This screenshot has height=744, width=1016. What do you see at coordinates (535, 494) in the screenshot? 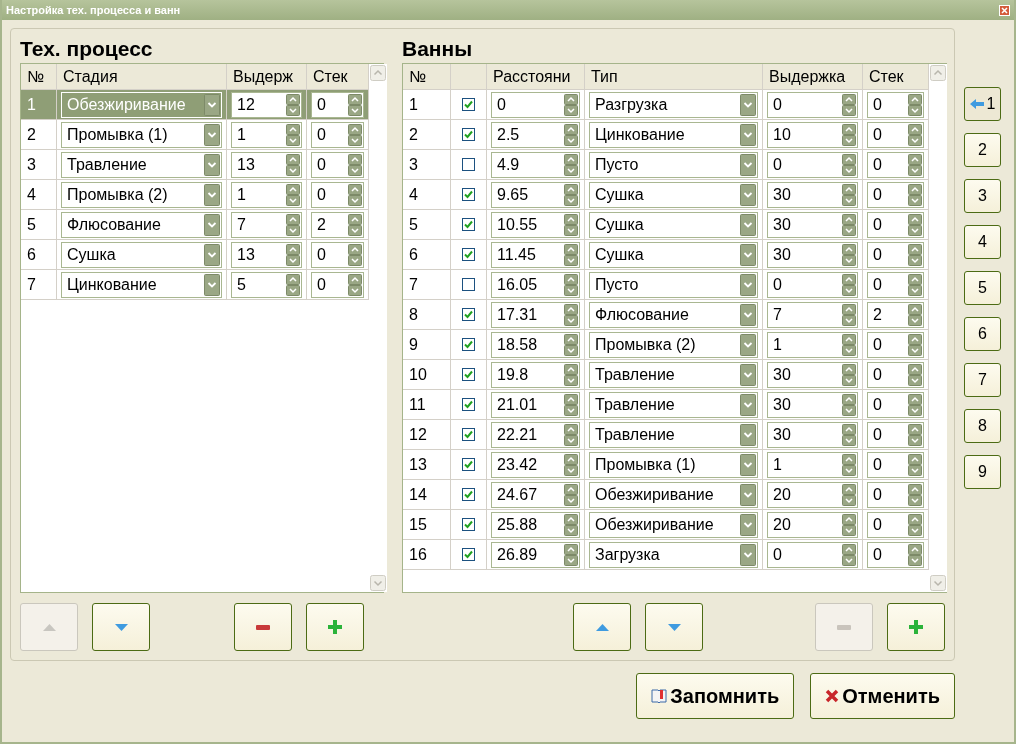
I see `distance-field: 24.67` at bounding box center [535, 494].